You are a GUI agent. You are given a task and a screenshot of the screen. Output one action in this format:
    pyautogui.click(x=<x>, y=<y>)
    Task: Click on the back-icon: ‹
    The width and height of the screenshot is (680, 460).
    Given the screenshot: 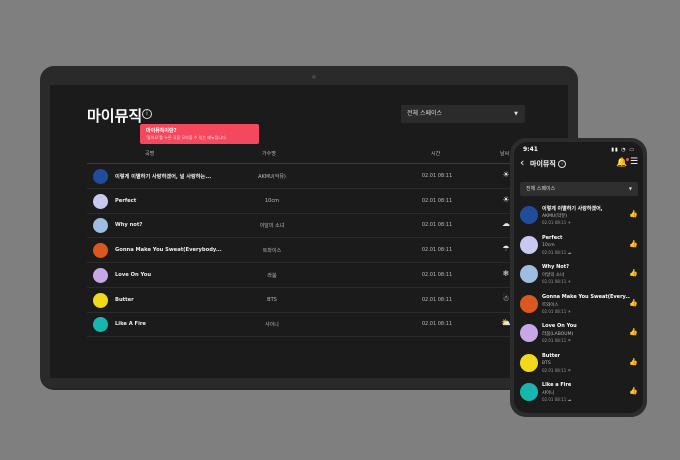 What is the action you would take?
    pyautogui.click(x=522, y=162)
    